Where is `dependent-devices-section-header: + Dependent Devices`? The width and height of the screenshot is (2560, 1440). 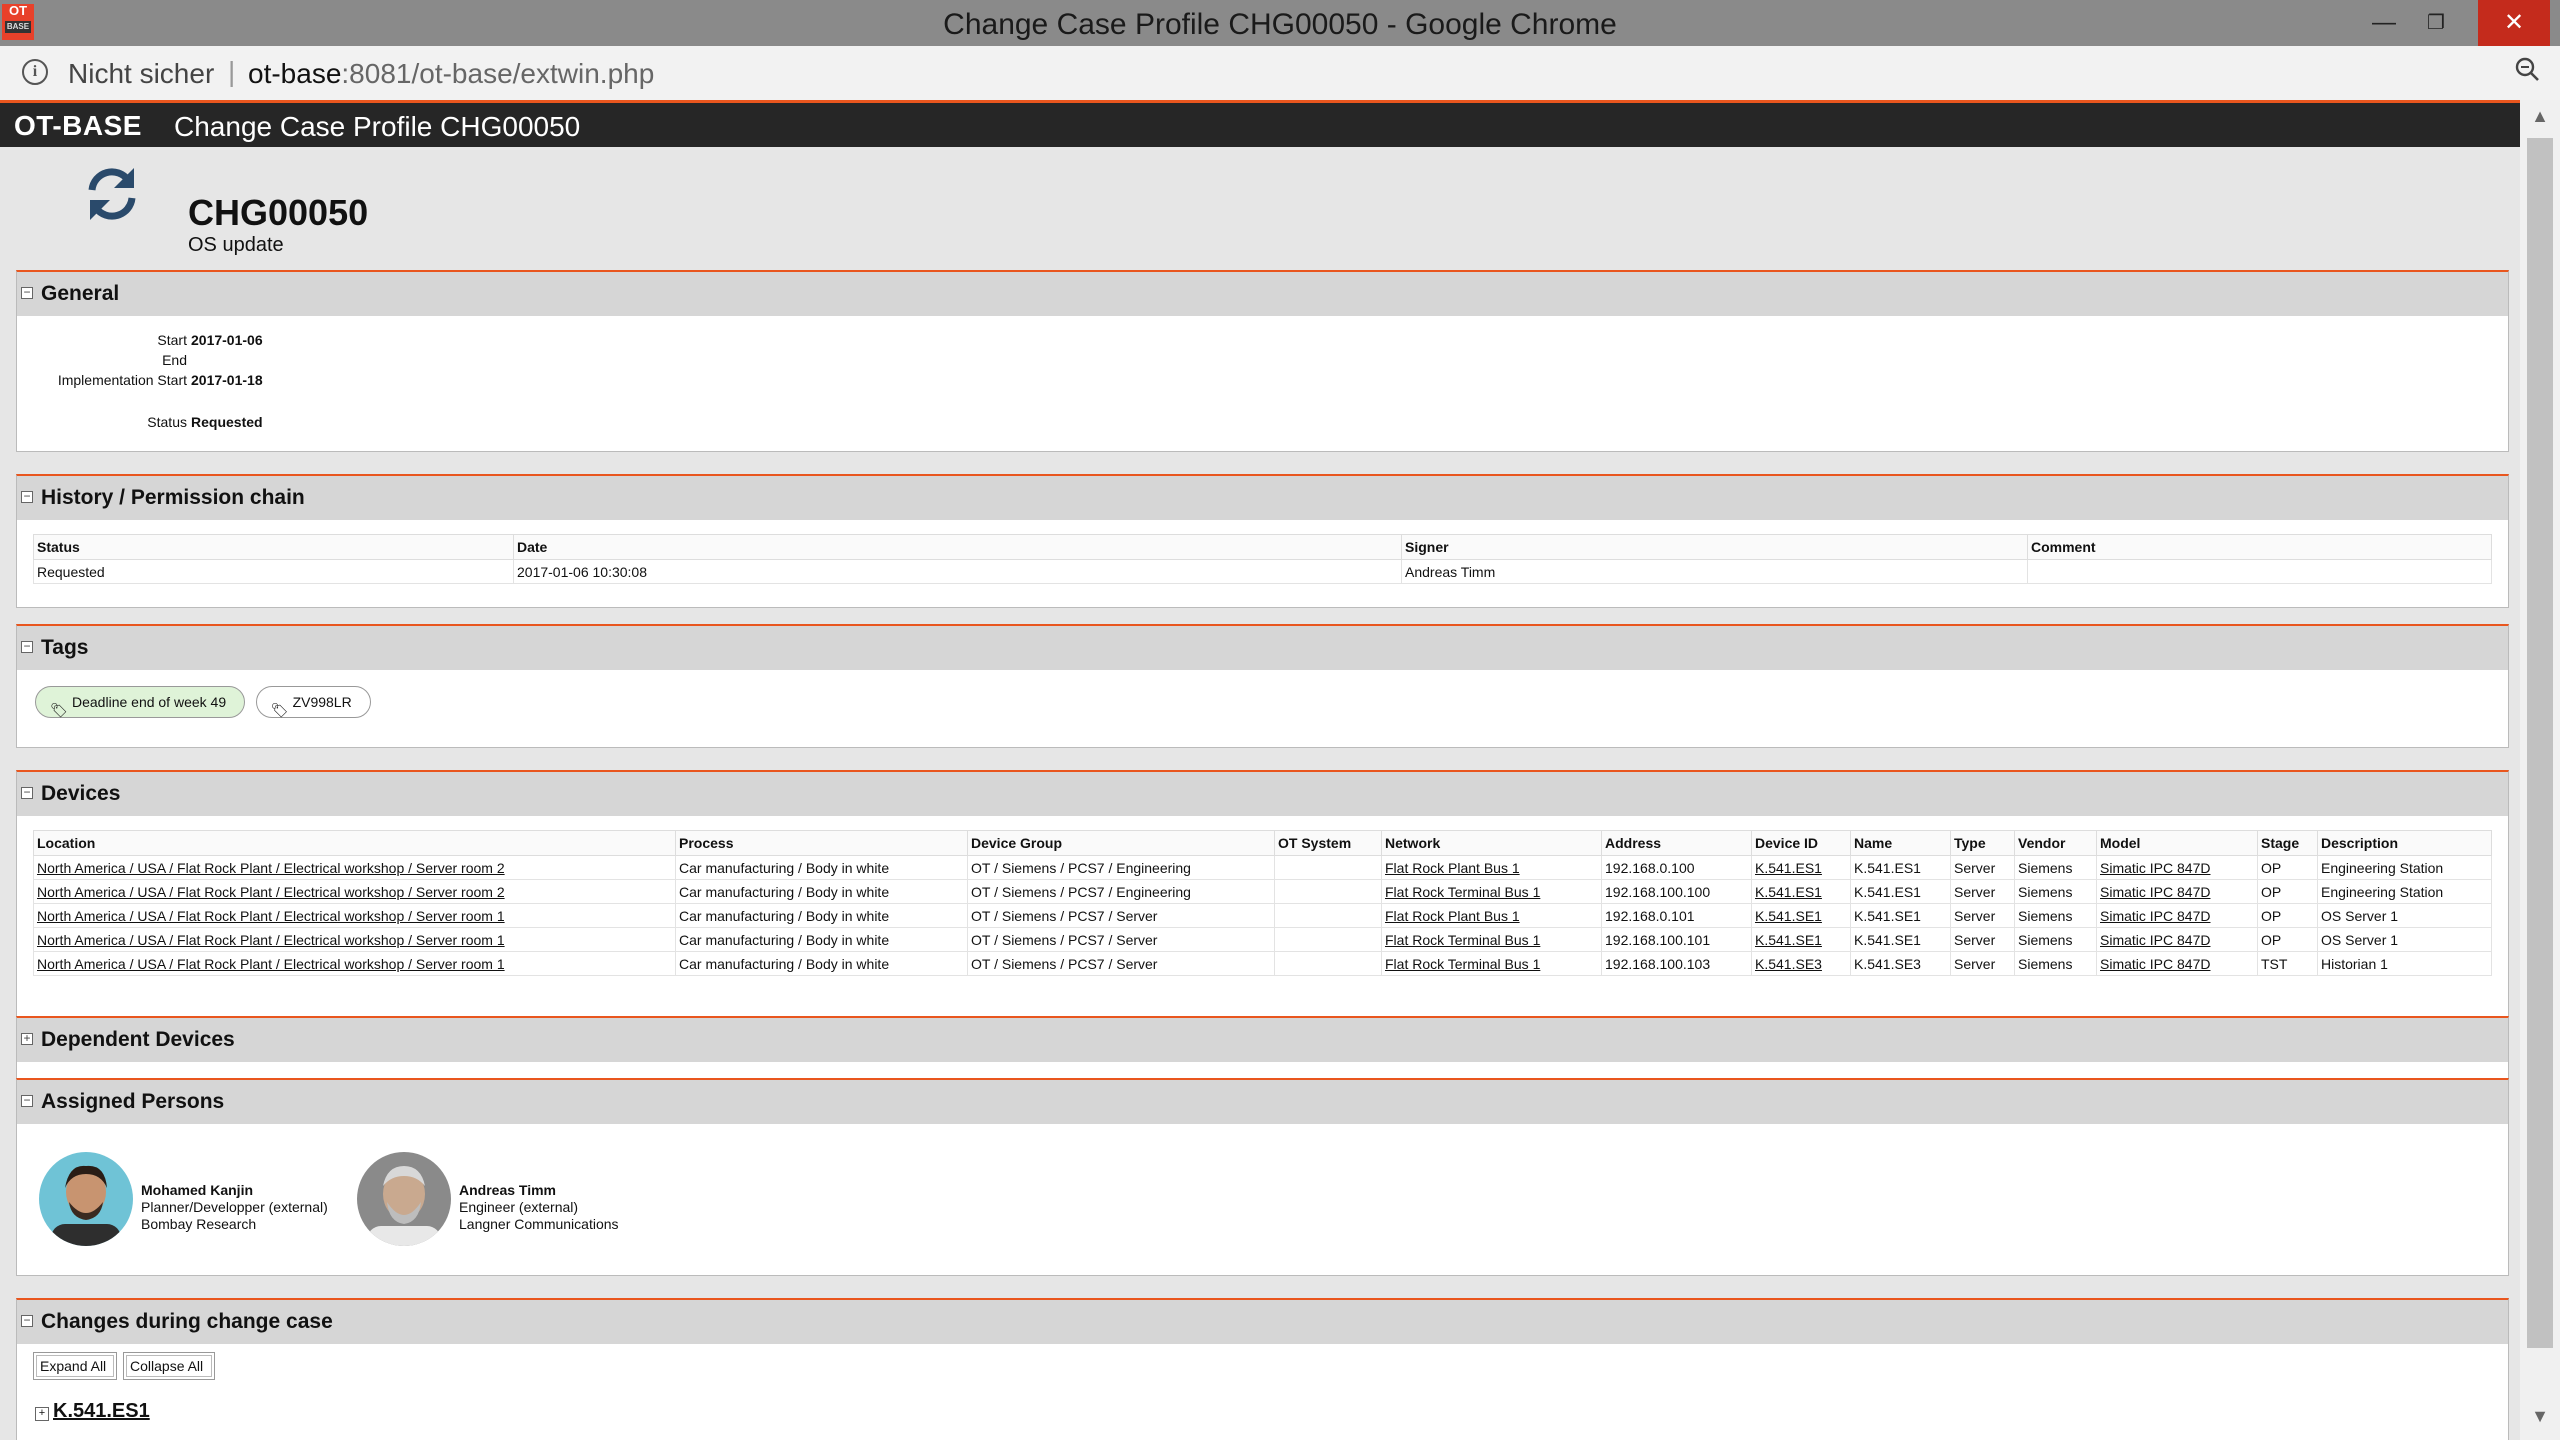
dependent-devices-section-header: + Dependent Devices is located at coordinates (1262, 1040).